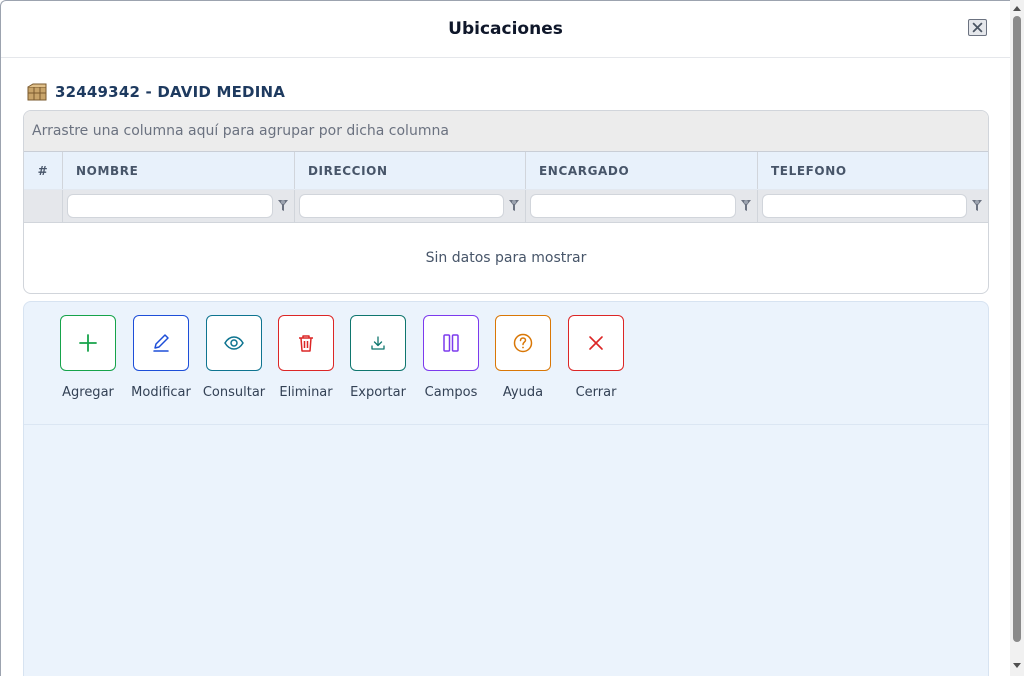  Describe the element at coordinates (506, 424) in the screenshot. I see `toolbar-divider` at that location.